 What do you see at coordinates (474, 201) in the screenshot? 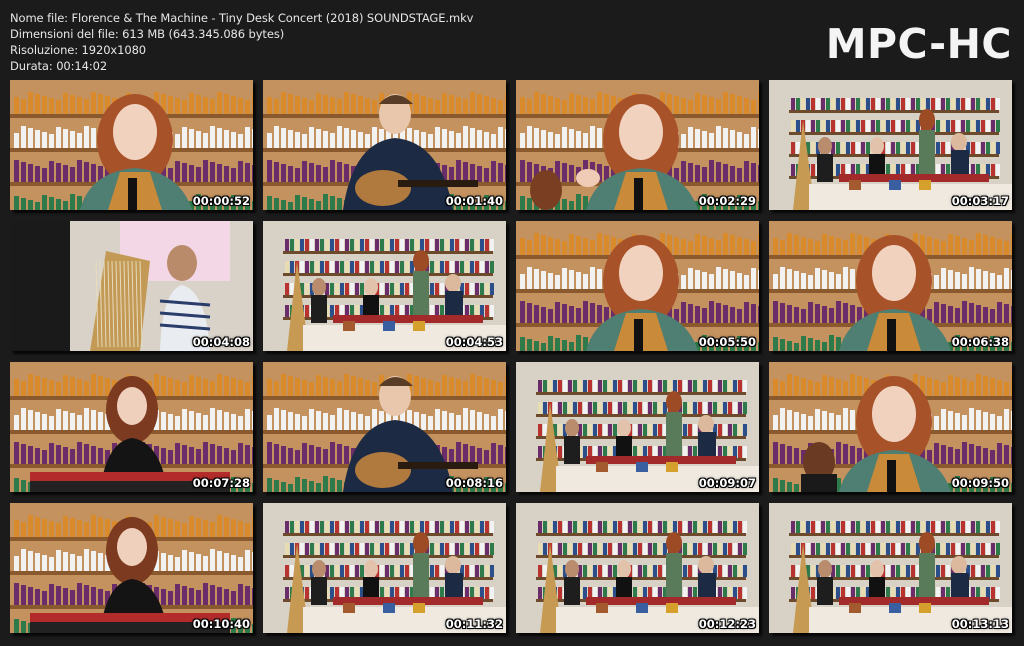
I see `thumbnail-timestamp: 00:01:40` at bounding box center [474, 201].